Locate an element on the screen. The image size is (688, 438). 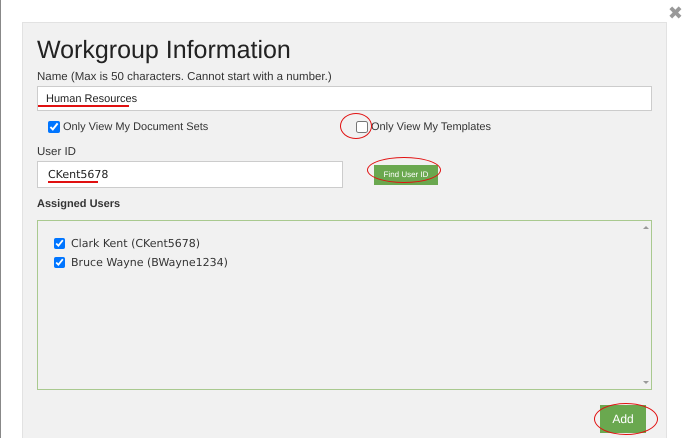
close-icon: ✖ is located at coordinates (675, 13).